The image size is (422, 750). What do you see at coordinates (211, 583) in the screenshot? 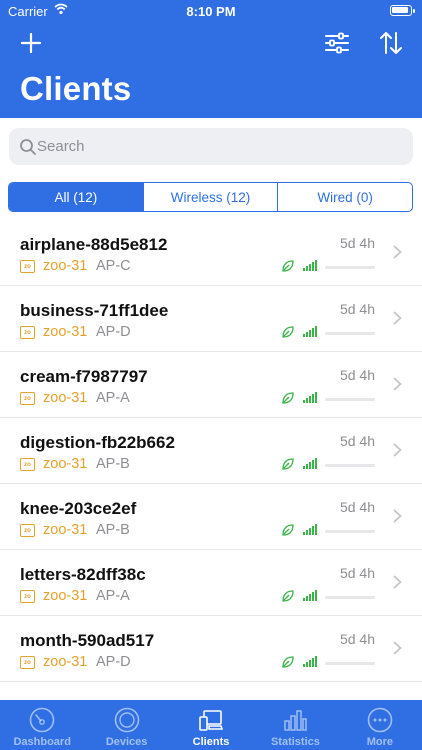
I see `client-row: letters-82dff38c zo zoo-31 AP-A 5d 4h` at bounding box center [211, 583].